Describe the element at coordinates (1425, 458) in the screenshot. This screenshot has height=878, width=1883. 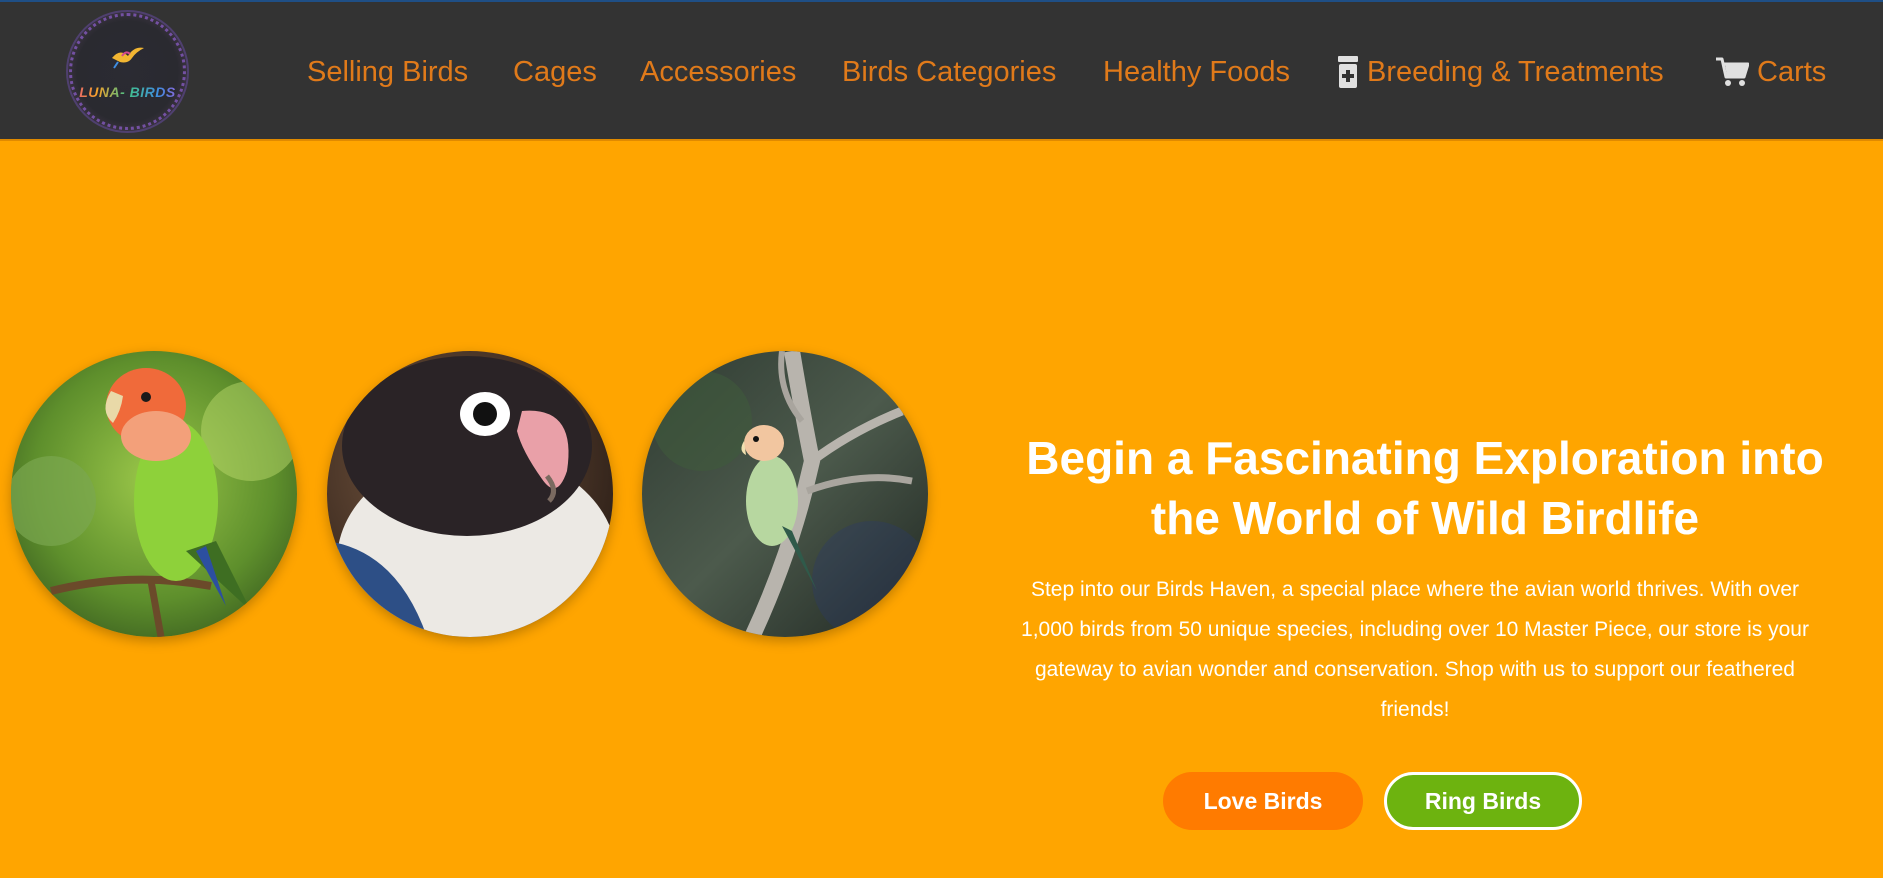
I see `hero-heading-line-1: Begin a Fascinating Exploration into` at that location.